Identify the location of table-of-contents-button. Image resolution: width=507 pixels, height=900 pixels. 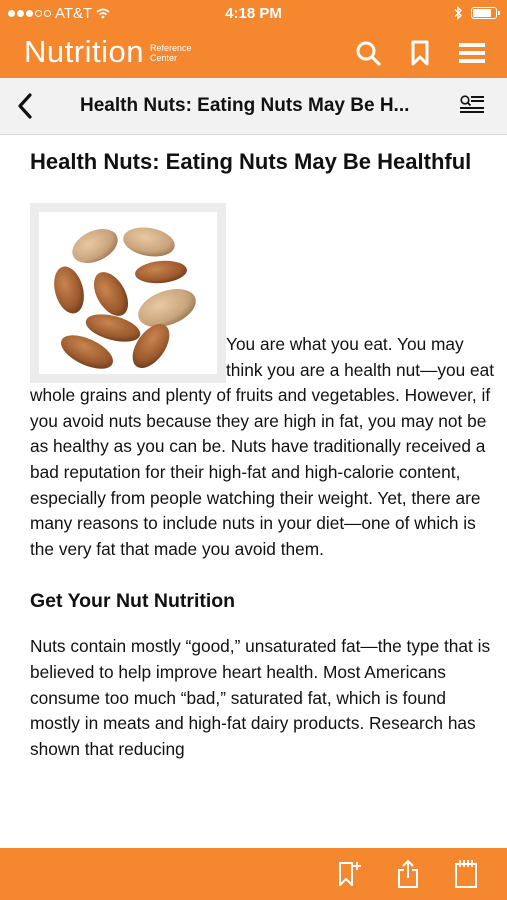
(472, 105).